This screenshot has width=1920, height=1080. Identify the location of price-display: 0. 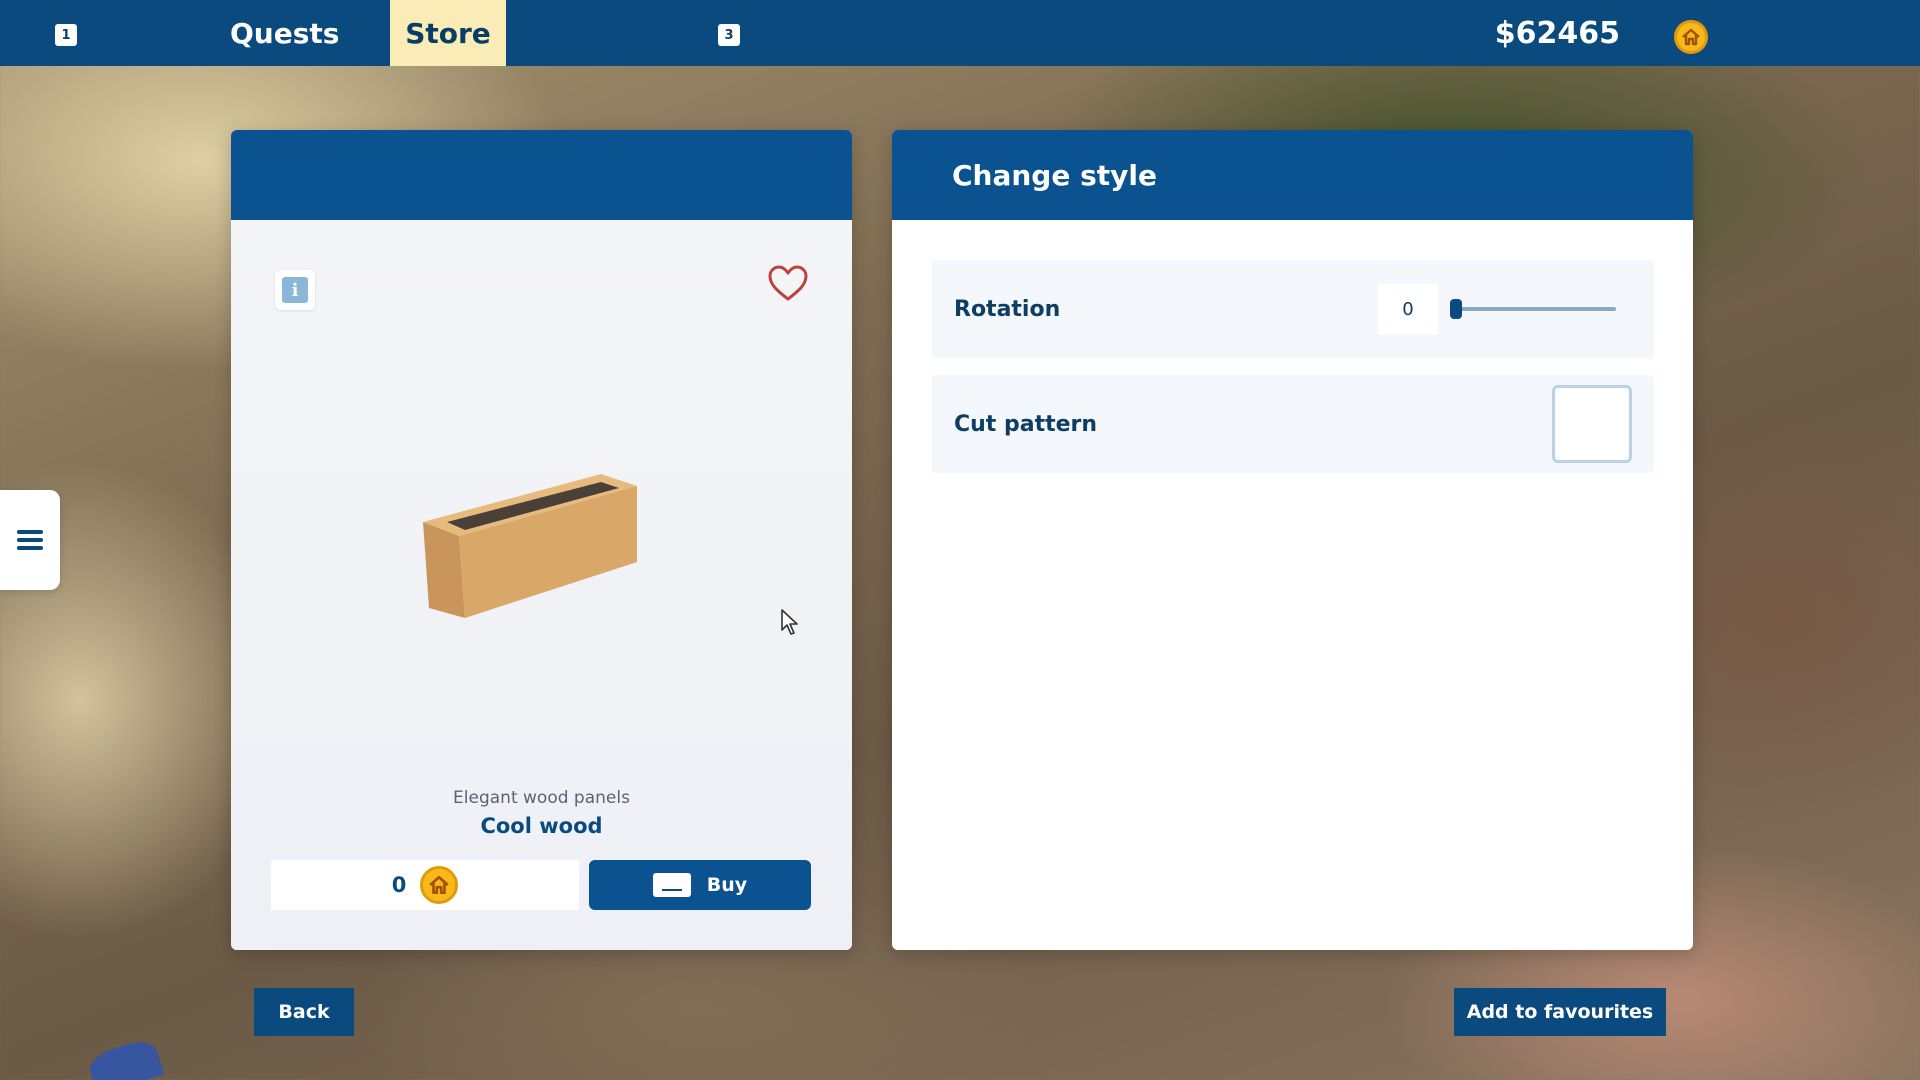
(425, 885).